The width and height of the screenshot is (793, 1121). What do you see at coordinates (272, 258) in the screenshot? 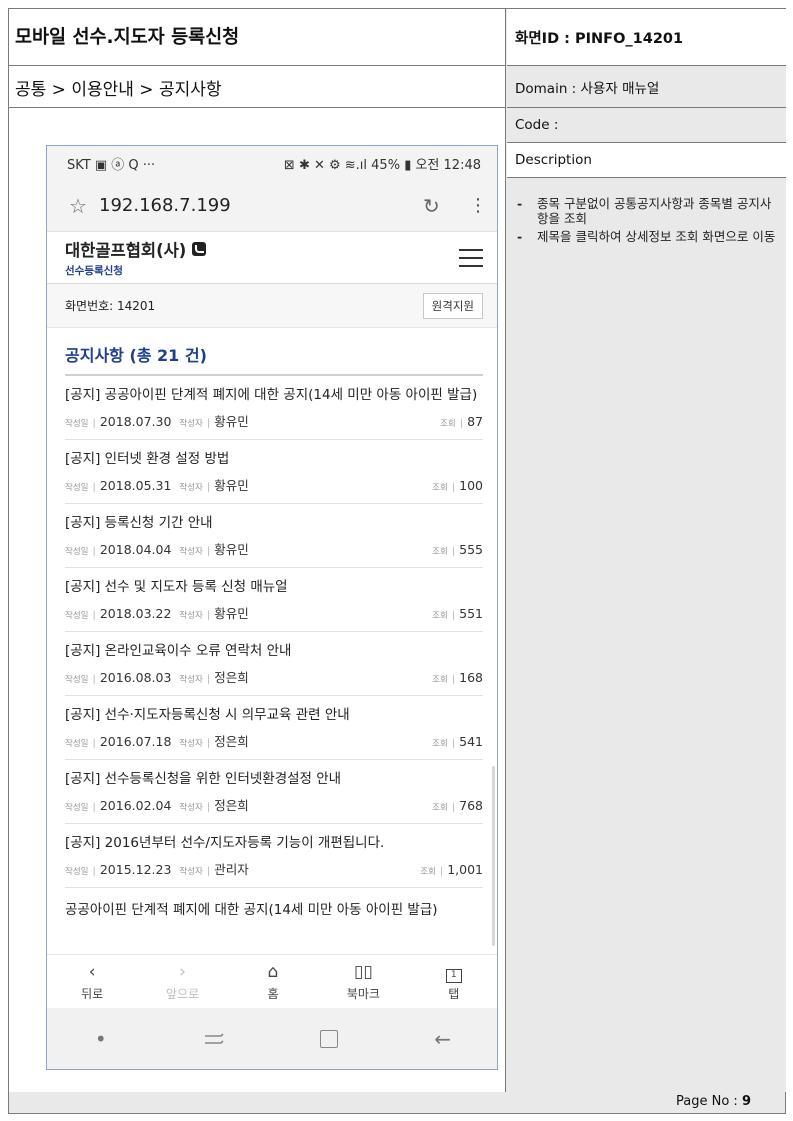
I see `site-header: 대한골프협회(사) 선수등록신청` at bounding box center [272, 258].